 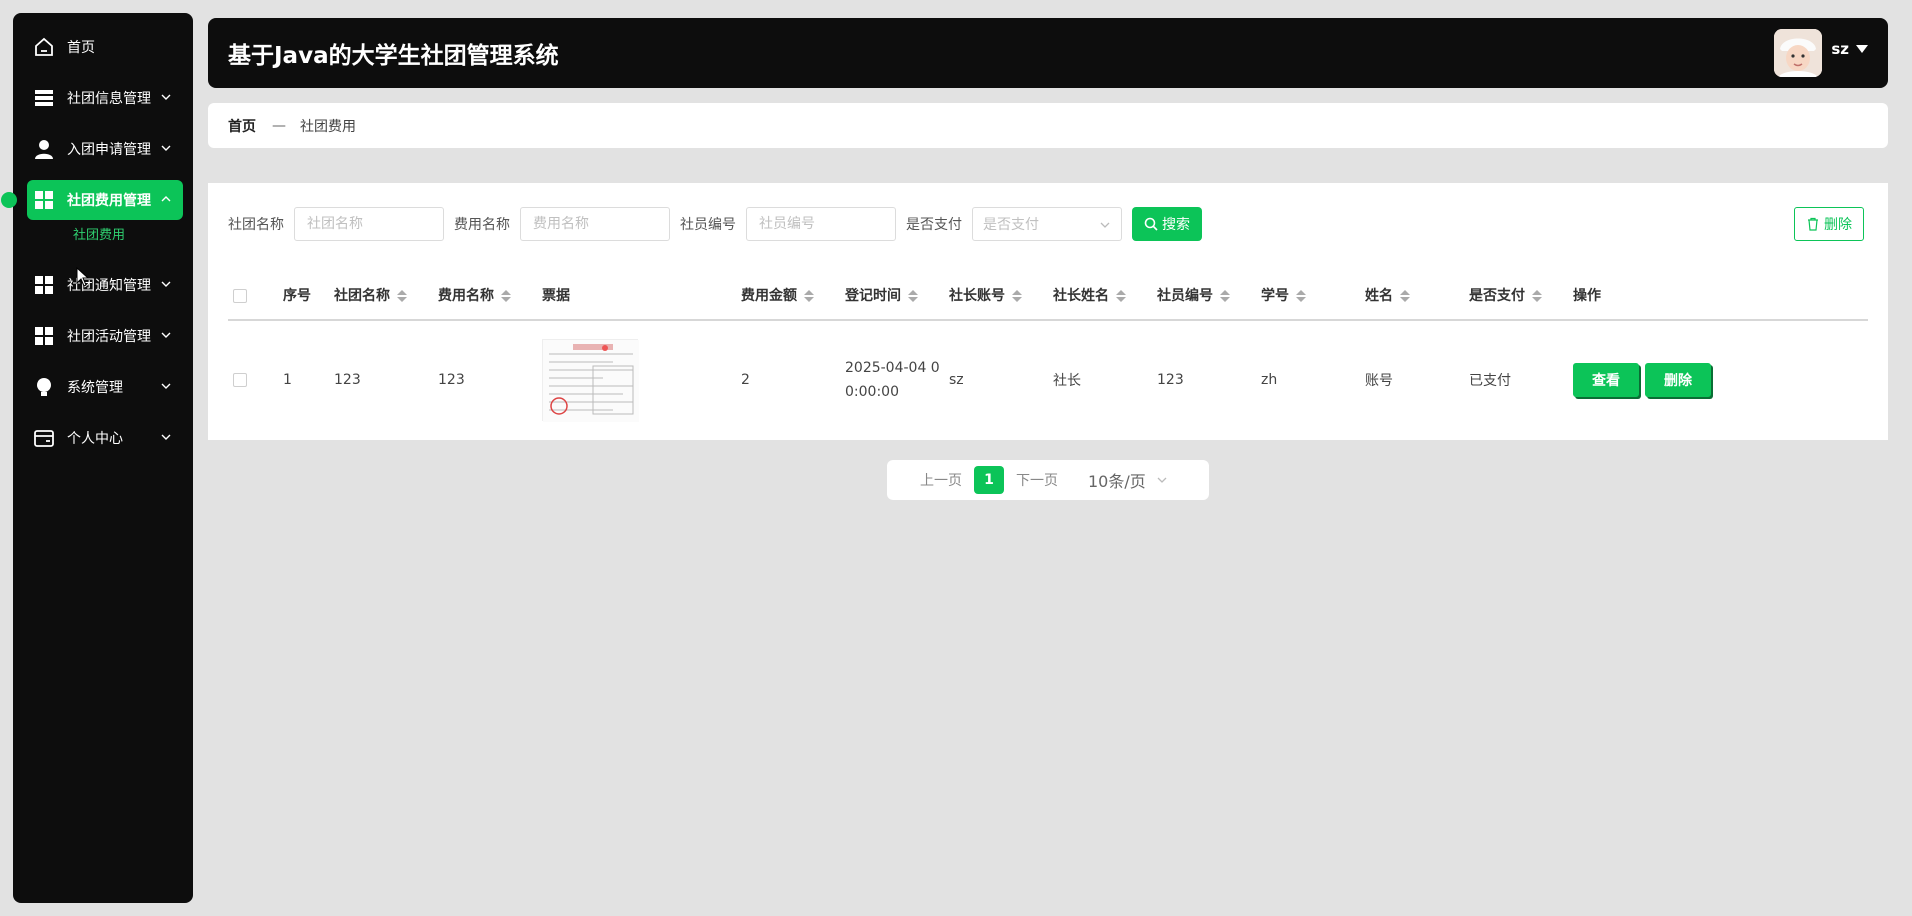 I want to click on delete-button: 删除, so click(x=1678, y=379).